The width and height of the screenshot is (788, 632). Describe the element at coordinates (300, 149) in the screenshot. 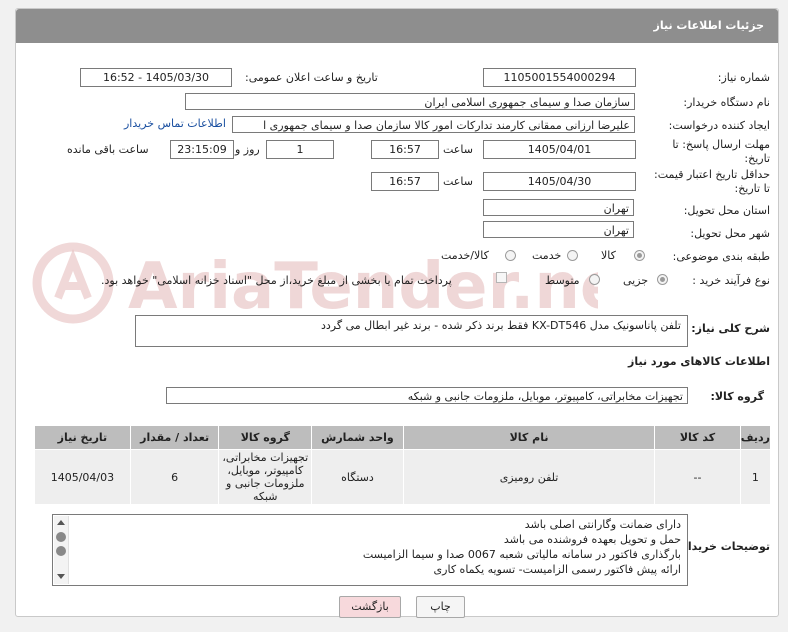

I see `days-field: 1` at that location.